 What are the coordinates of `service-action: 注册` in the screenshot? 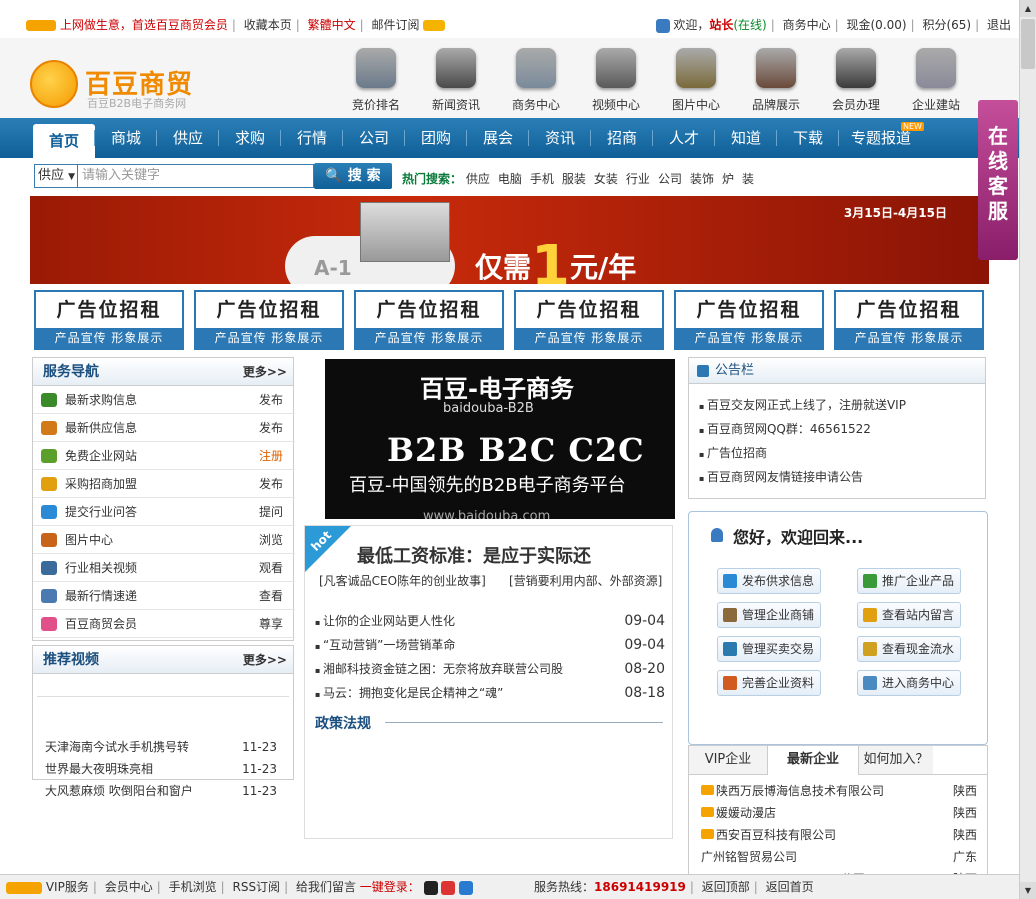 It's located at (271, 456).